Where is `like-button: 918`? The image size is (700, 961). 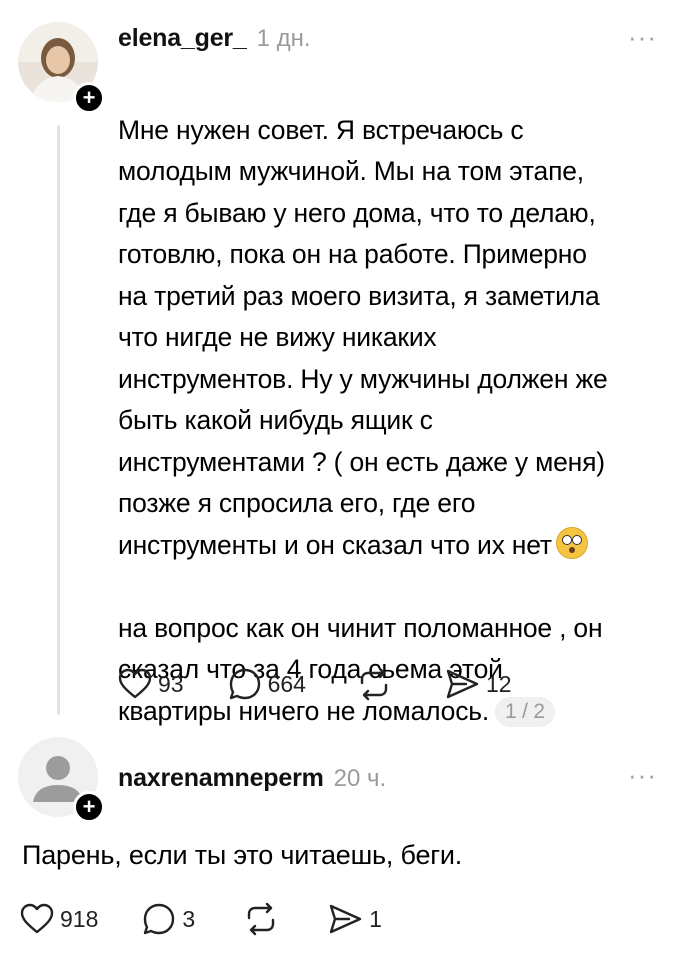
like-button: 918 is located at coordinates (59, 919).